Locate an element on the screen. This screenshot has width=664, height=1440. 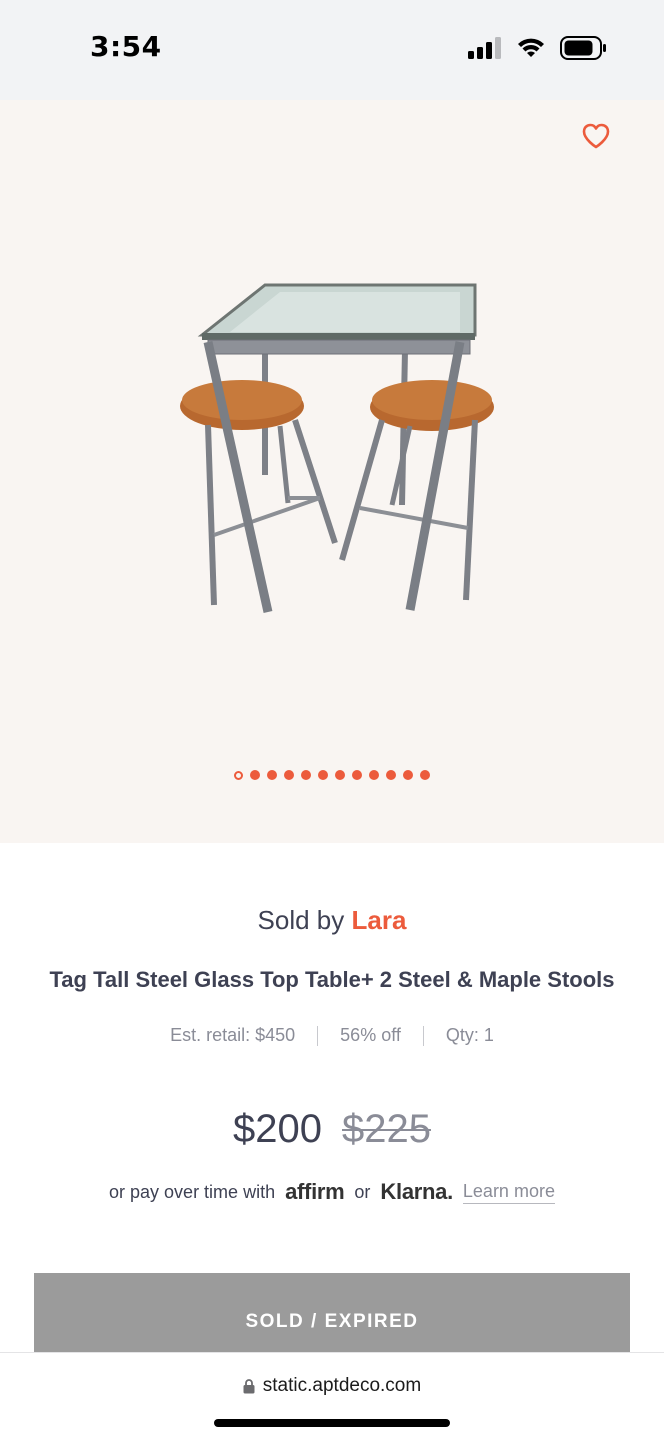
lock-icon is located at coordinates (249, 1385).